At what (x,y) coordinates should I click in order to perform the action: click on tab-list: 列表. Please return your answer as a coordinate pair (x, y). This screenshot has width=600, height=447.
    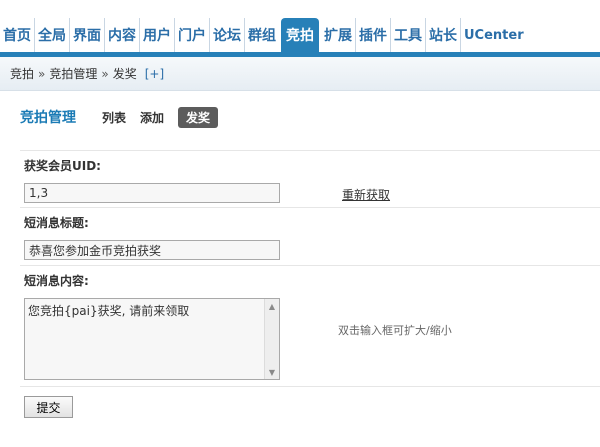
    Looking at the image, I should click on (114, 117).